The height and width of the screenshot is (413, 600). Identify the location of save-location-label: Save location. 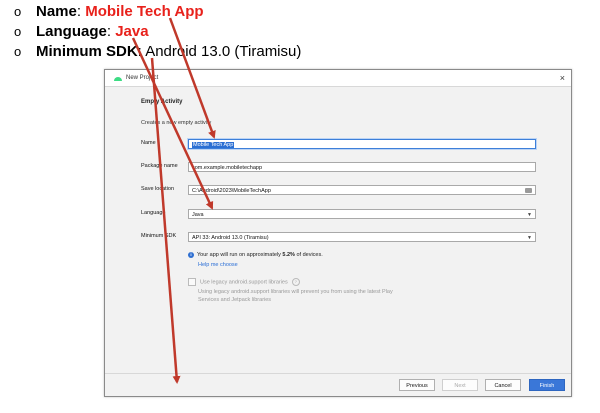
(158, 189).